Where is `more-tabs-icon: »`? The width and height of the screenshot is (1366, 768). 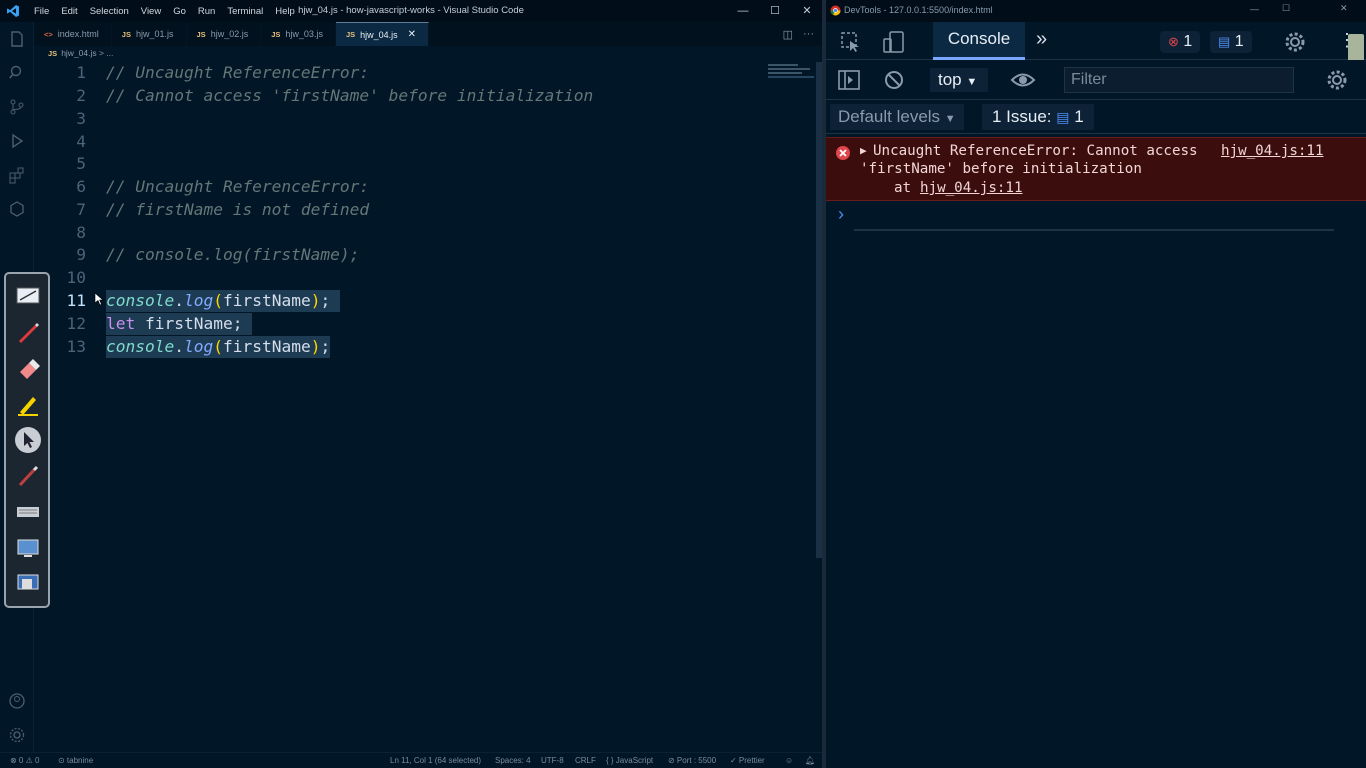 more-tabs-icon: » is located at coordinates (1041, 39).